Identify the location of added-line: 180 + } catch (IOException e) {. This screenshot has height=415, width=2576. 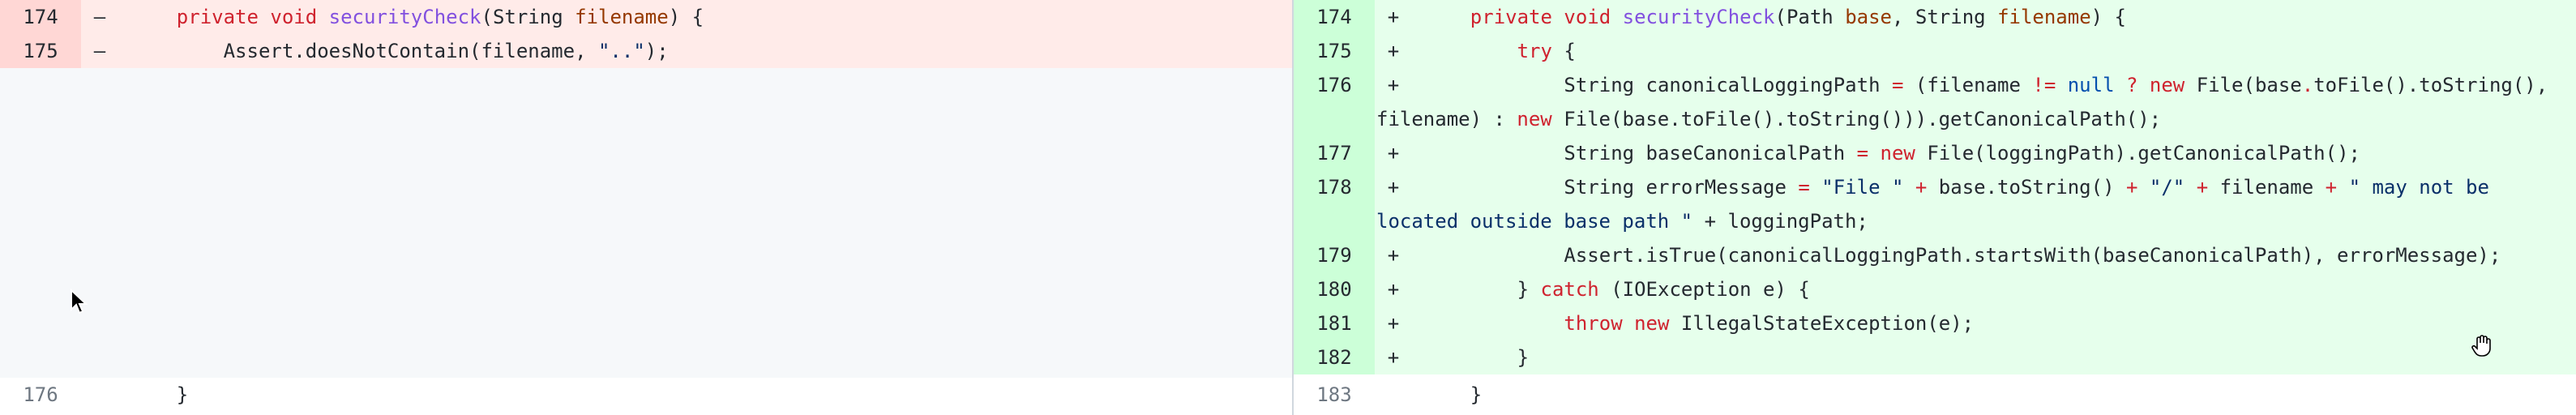
(1935, 289).